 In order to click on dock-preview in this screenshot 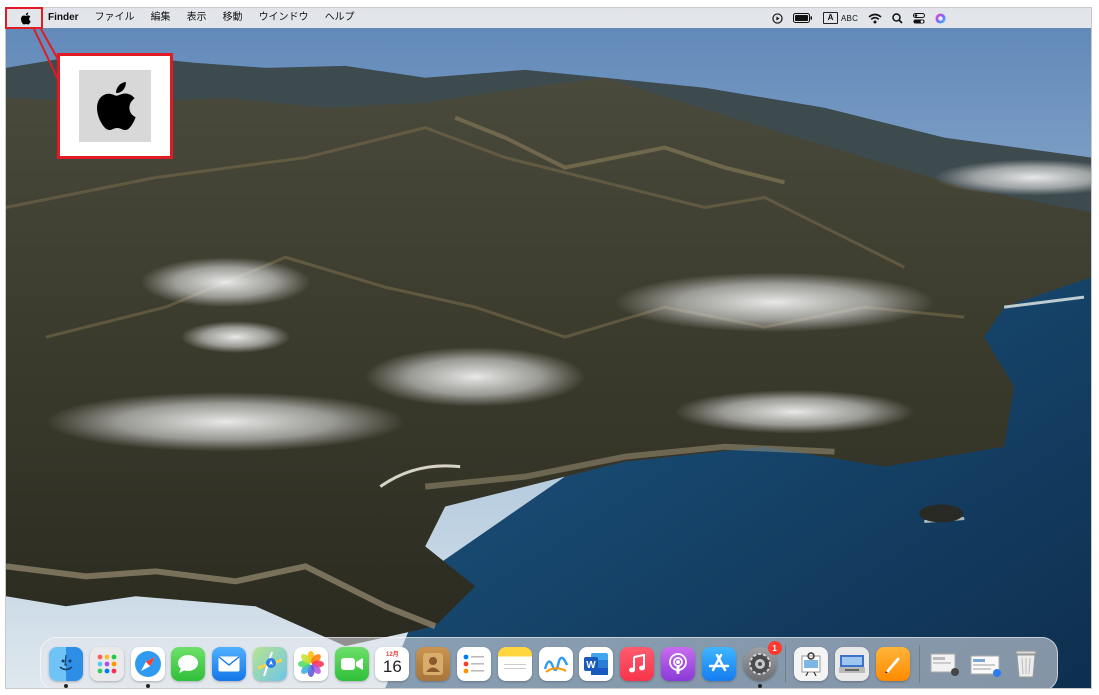, I will do `click(811, 664)`.